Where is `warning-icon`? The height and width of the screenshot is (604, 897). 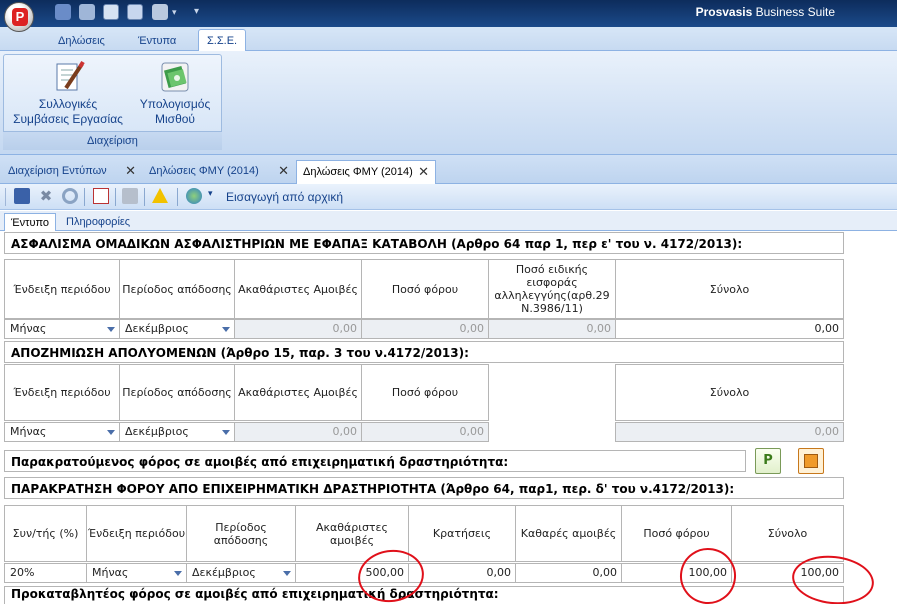
warning-icon is located at coordinates (160, 195).